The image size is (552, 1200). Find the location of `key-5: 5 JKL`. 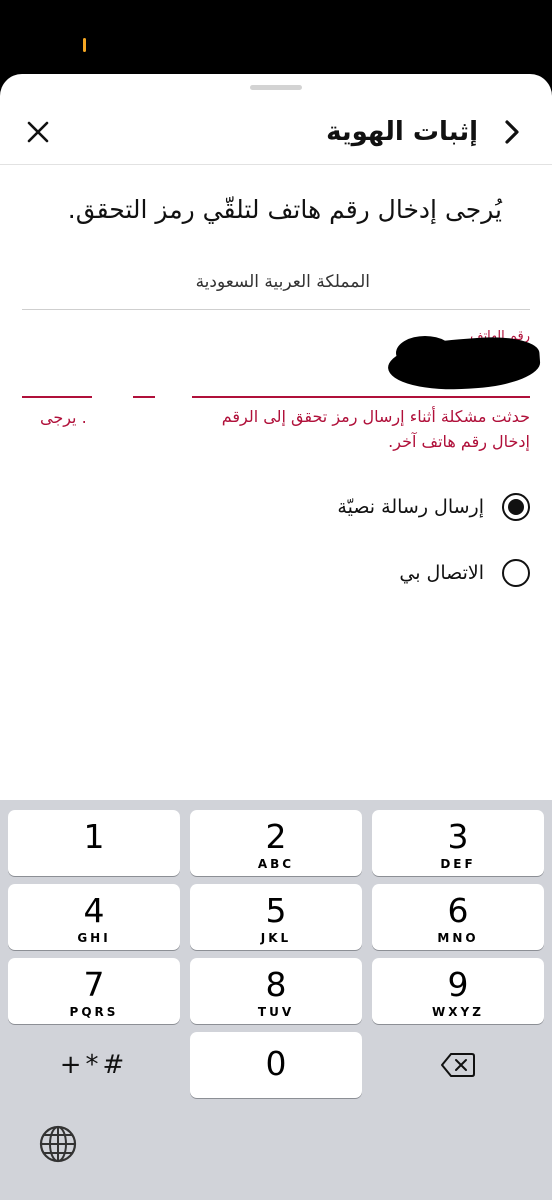

key-5: 5 JKL is located at coordinates (276, 917).